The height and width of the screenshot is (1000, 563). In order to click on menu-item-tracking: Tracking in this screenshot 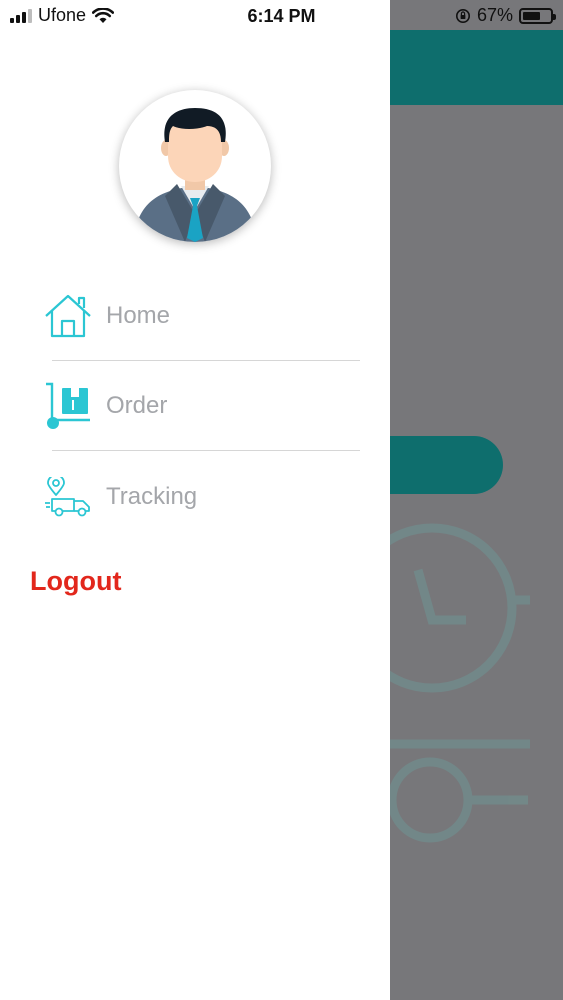, I will do `click(195, 497)`.